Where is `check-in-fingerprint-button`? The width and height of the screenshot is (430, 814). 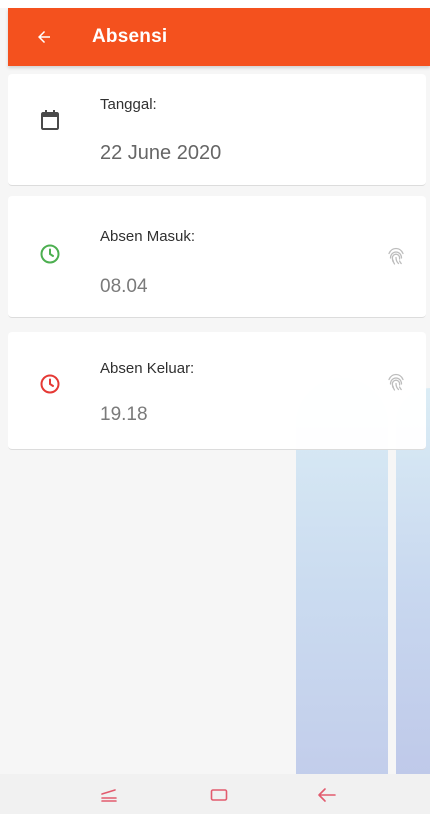 check-in-fingerprint-button is located at coordinates (396, 256).